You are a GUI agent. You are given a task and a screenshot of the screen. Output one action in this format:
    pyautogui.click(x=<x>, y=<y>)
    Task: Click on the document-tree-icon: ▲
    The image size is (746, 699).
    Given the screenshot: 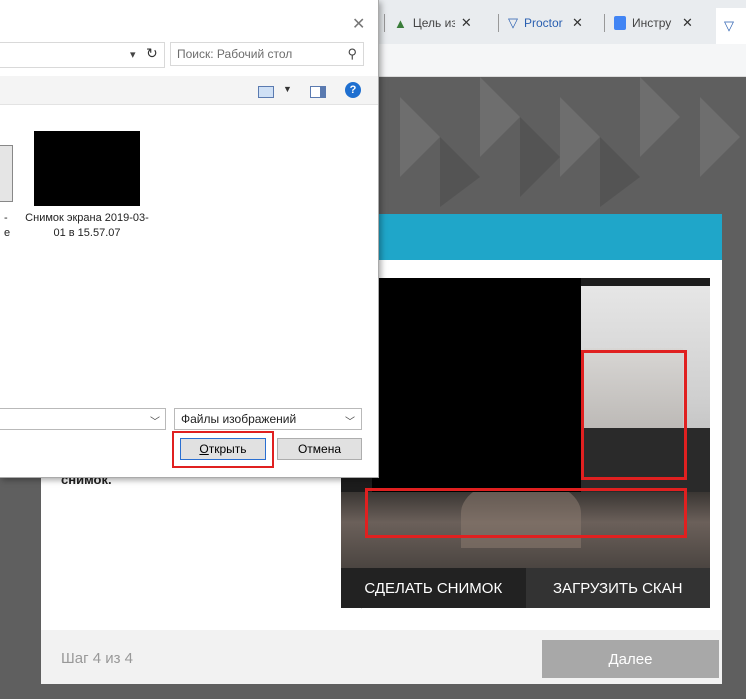 What is the action you would take?
    pyautogui.click(x=400, y=23)
    